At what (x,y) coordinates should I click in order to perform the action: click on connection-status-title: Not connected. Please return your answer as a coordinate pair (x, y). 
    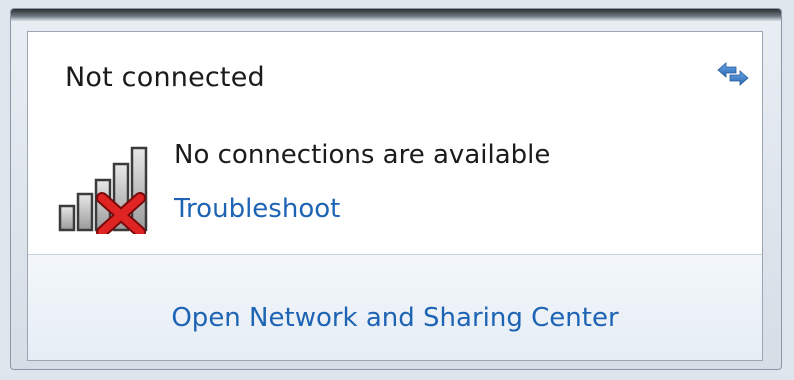
    Looking at the image, I should click on (165, 77).